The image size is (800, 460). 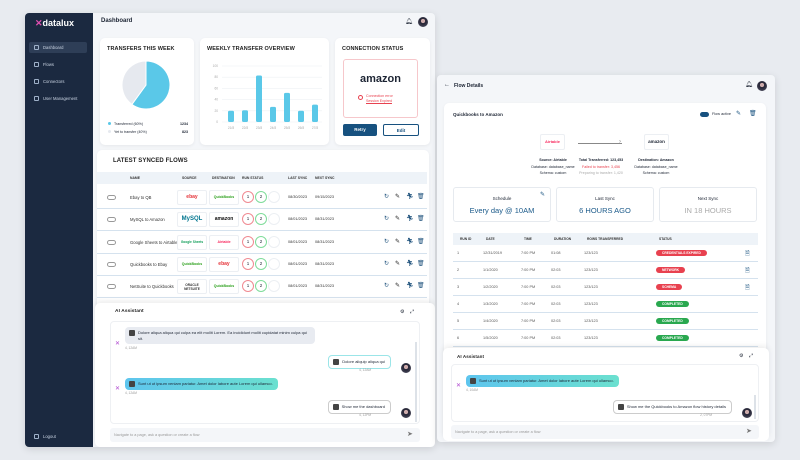 What do you see at coordinates (360, 130) in the screenshot?
I see `retry-button: Retry` at bounding box center [360, 130].